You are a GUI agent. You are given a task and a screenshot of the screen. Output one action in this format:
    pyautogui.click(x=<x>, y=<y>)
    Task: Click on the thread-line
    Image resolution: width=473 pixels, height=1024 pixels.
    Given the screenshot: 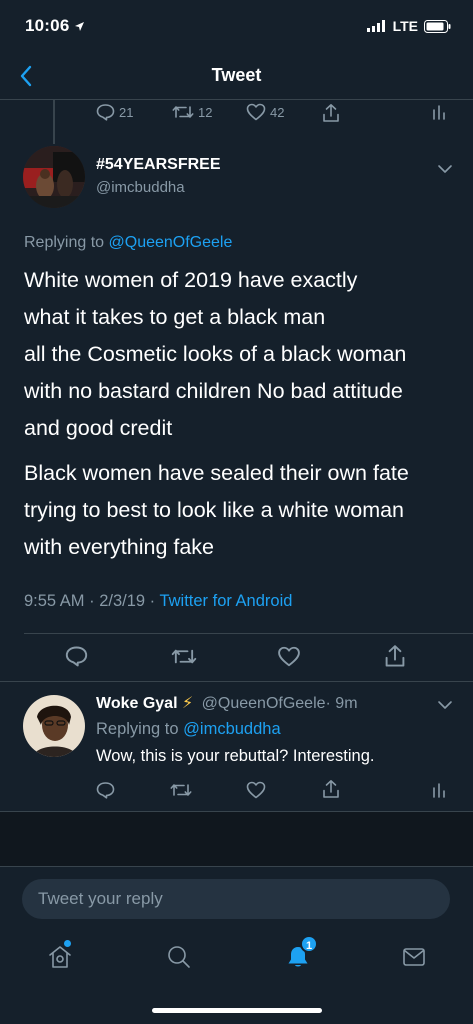 What is the action you would take?
    pyautogui.click(x=54, y=122)
    